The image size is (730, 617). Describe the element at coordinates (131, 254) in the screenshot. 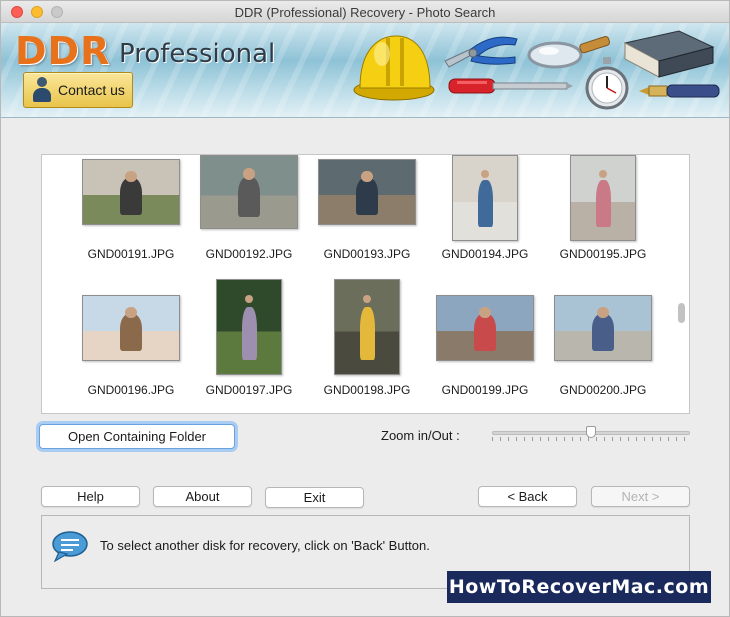

I see `photo-filename: GND00191.JPG` at that location.